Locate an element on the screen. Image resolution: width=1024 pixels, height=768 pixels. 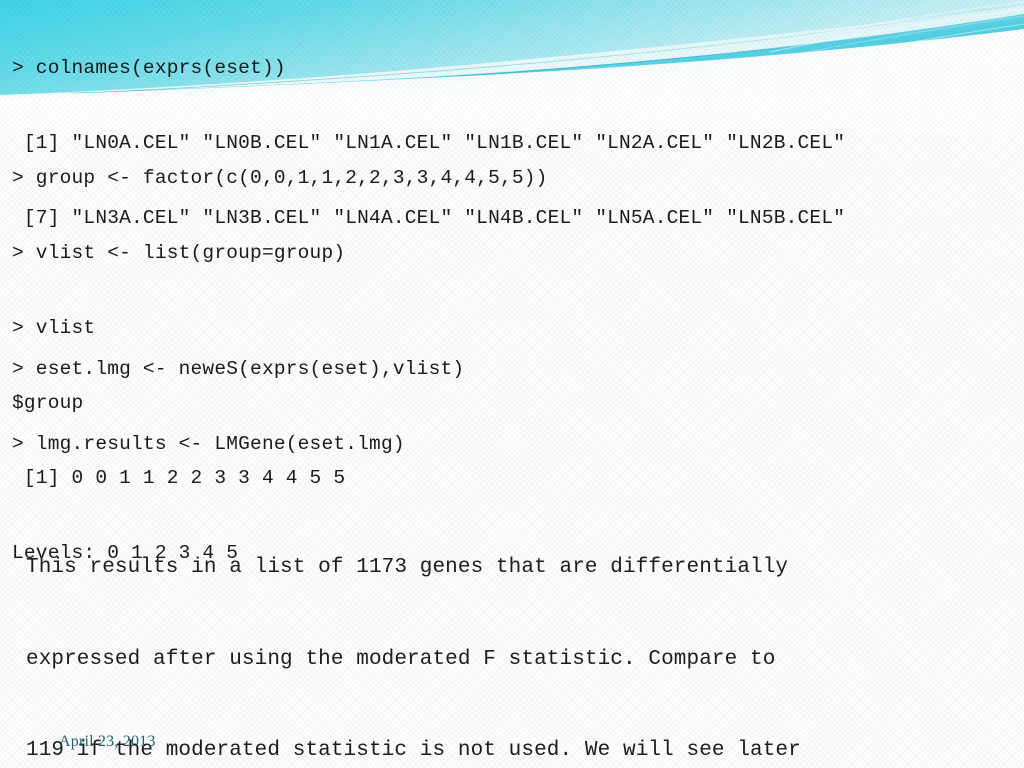
console-line: > lmg.results <- LMGene(eset.lmg) is located at coordinates (208, 444).